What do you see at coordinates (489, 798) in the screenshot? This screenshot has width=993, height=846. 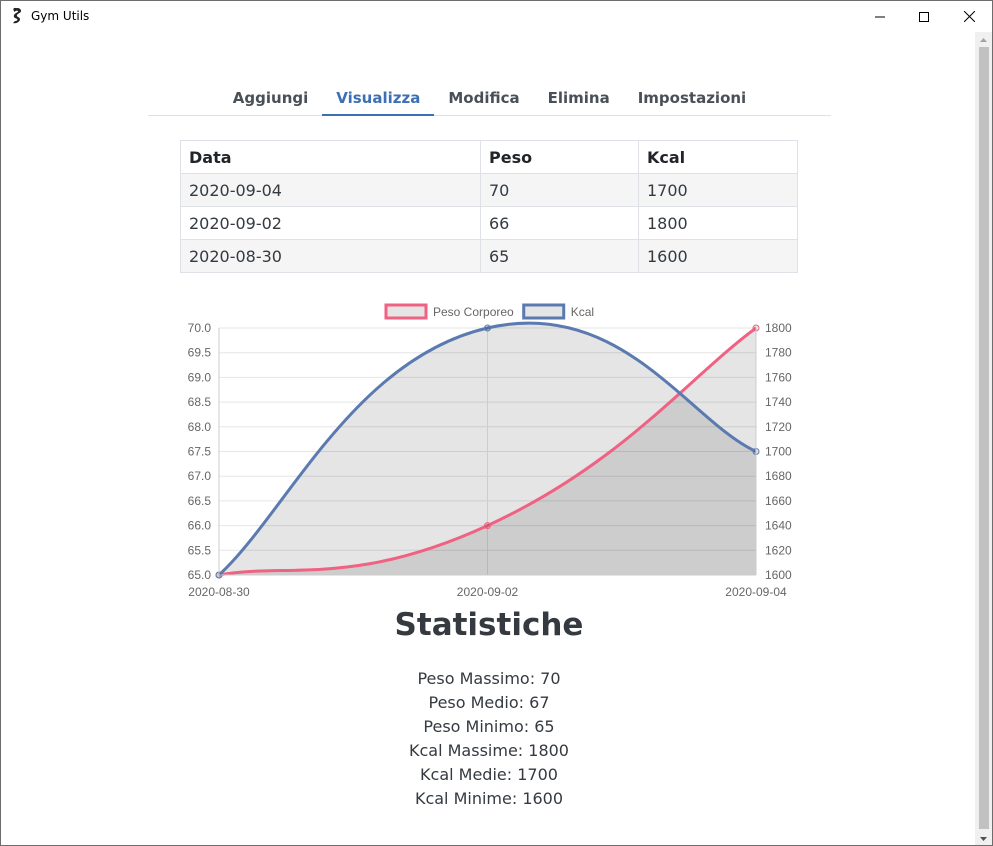 I see `stat-kcal-minime: Kcal Minime: 1600` at bounding box center [489, 798].